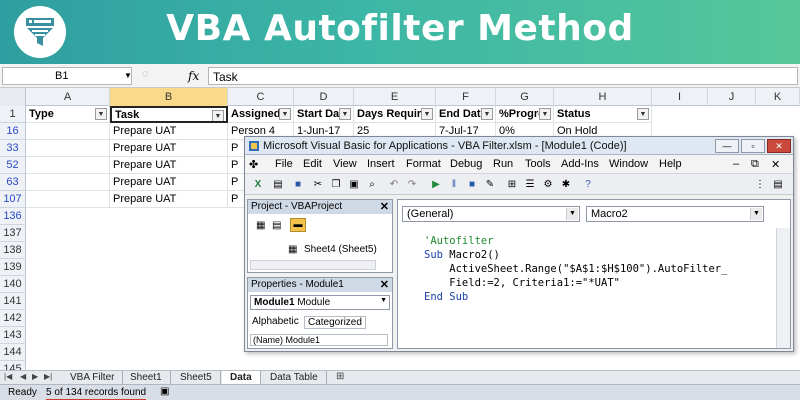 This screenshot has width=800, height=400. Describe the element at coordinates (13, 131) in the screenshot. I see `row-header: 16` at that location.